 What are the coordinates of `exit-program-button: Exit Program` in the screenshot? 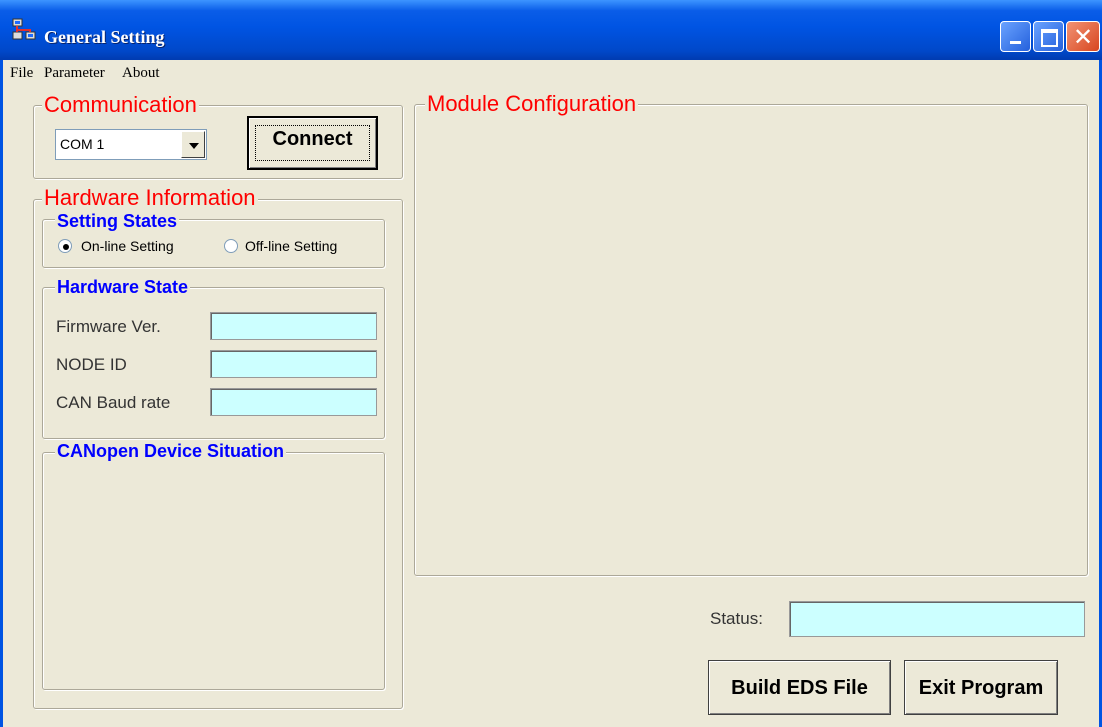 It's located at (981, 687).